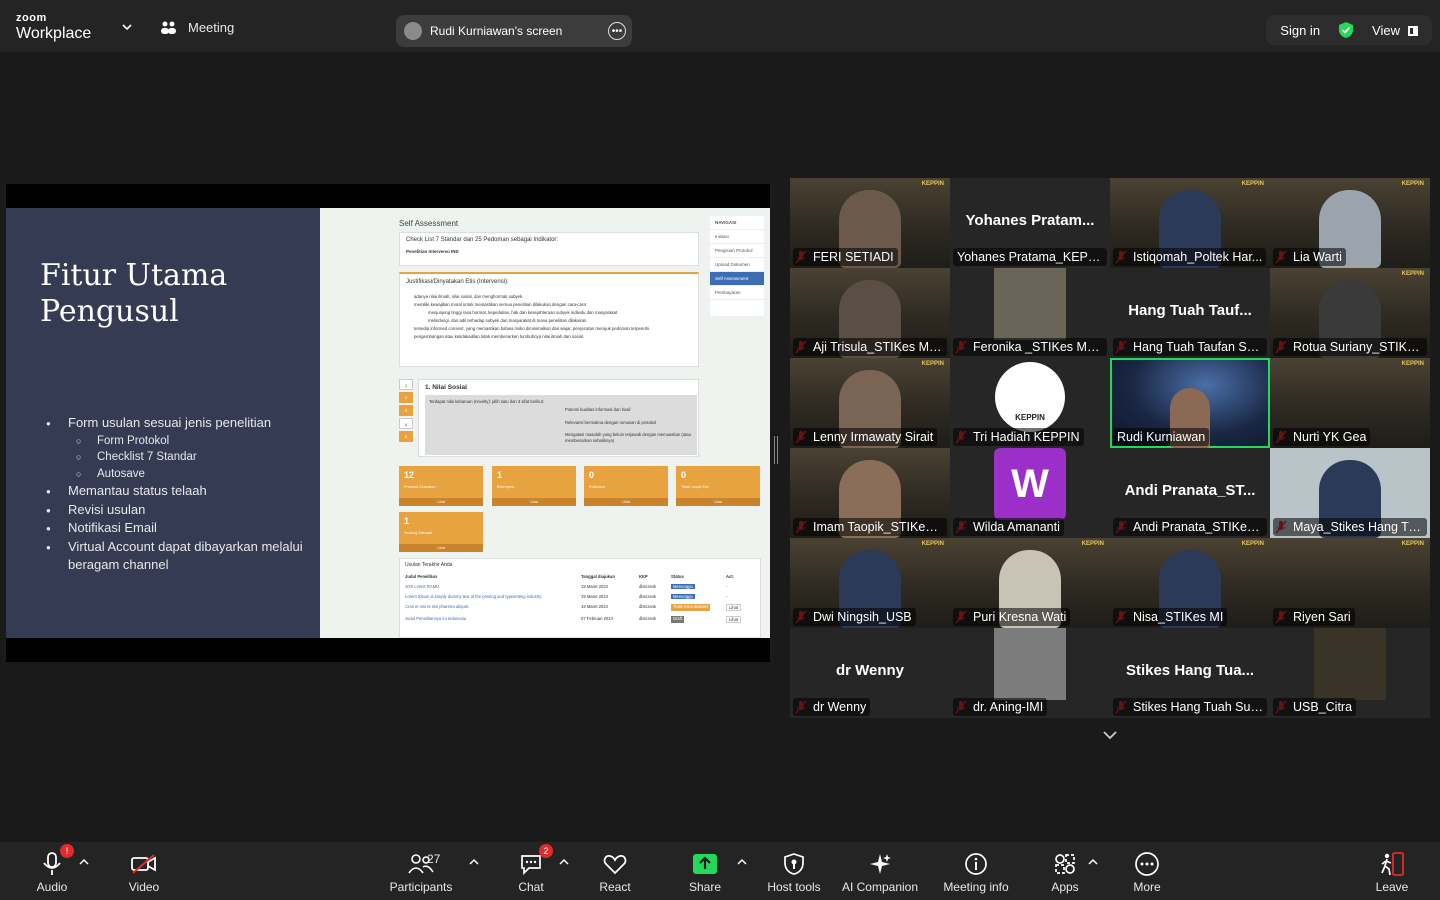 The width and height of the screenshot is (1440, 900). I want to click on more-button: More, so click(1147, 872).